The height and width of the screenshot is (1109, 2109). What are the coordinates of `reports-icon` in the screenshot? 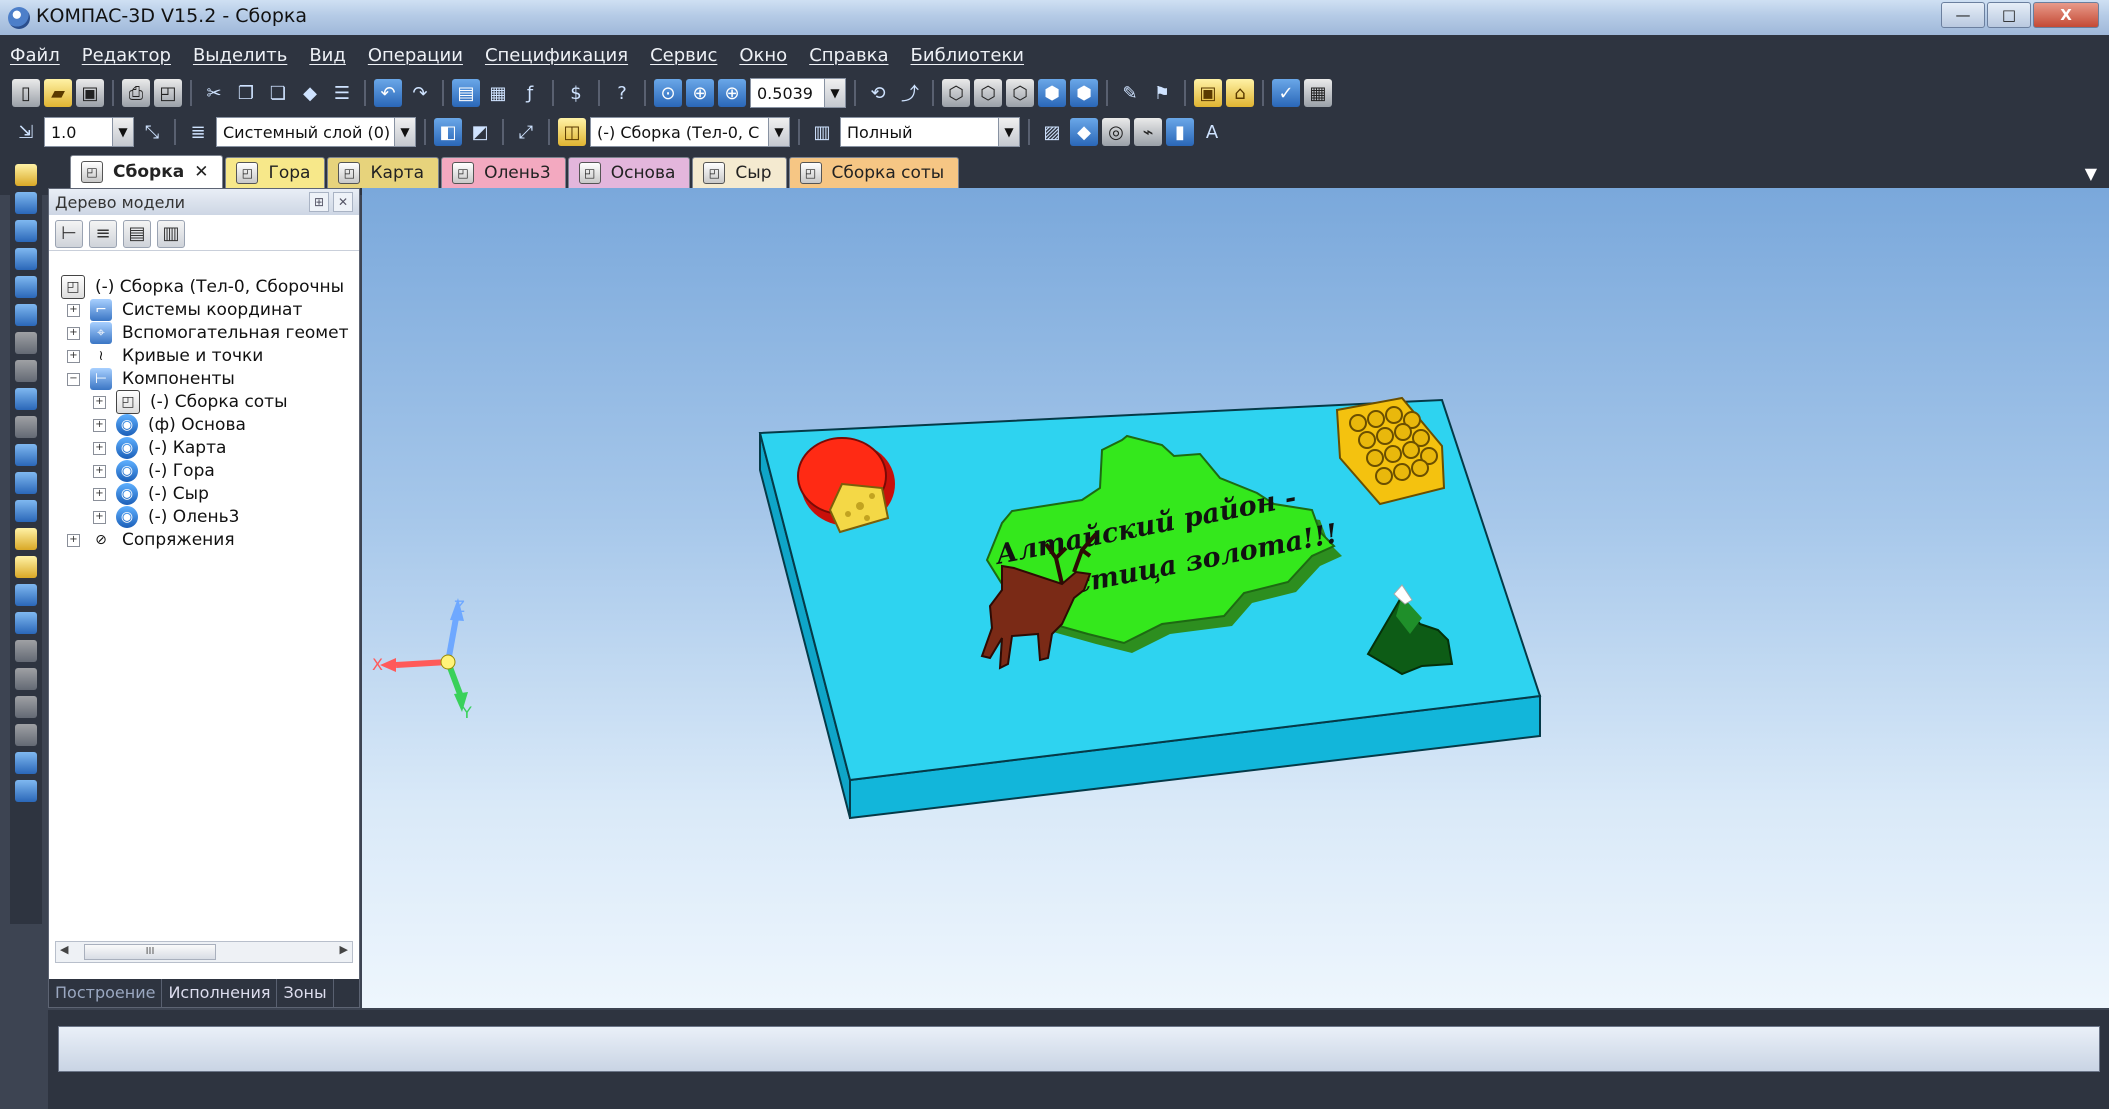 It's located at (26, 483).